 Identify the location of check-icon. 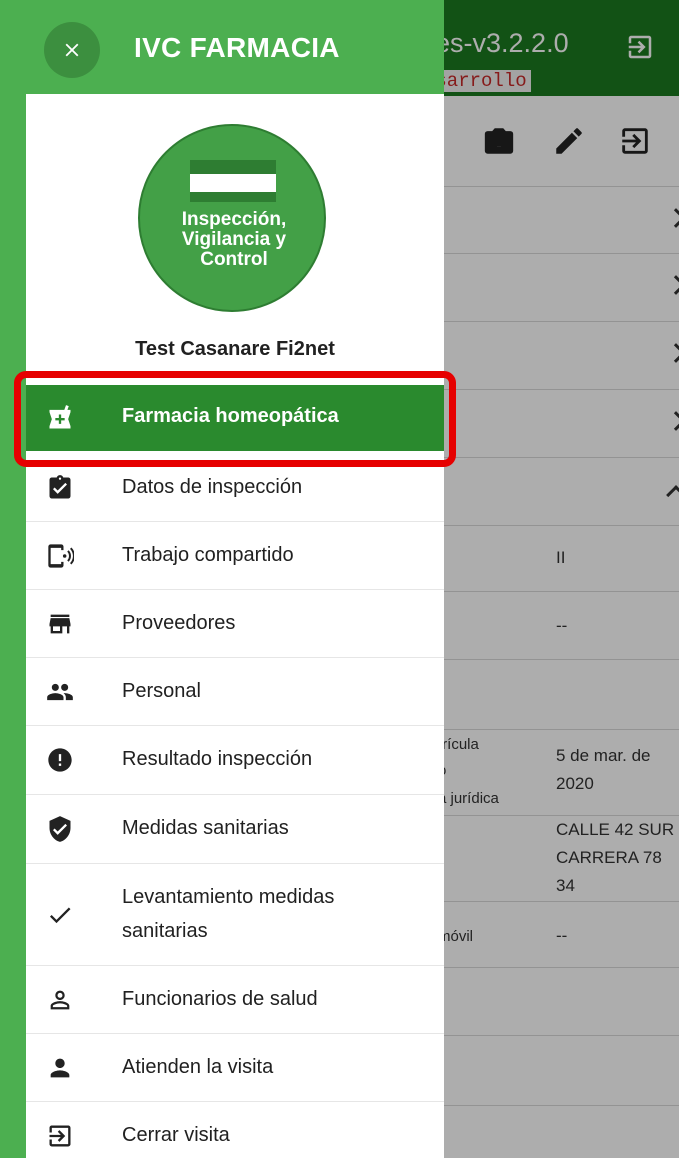
(60, 915).